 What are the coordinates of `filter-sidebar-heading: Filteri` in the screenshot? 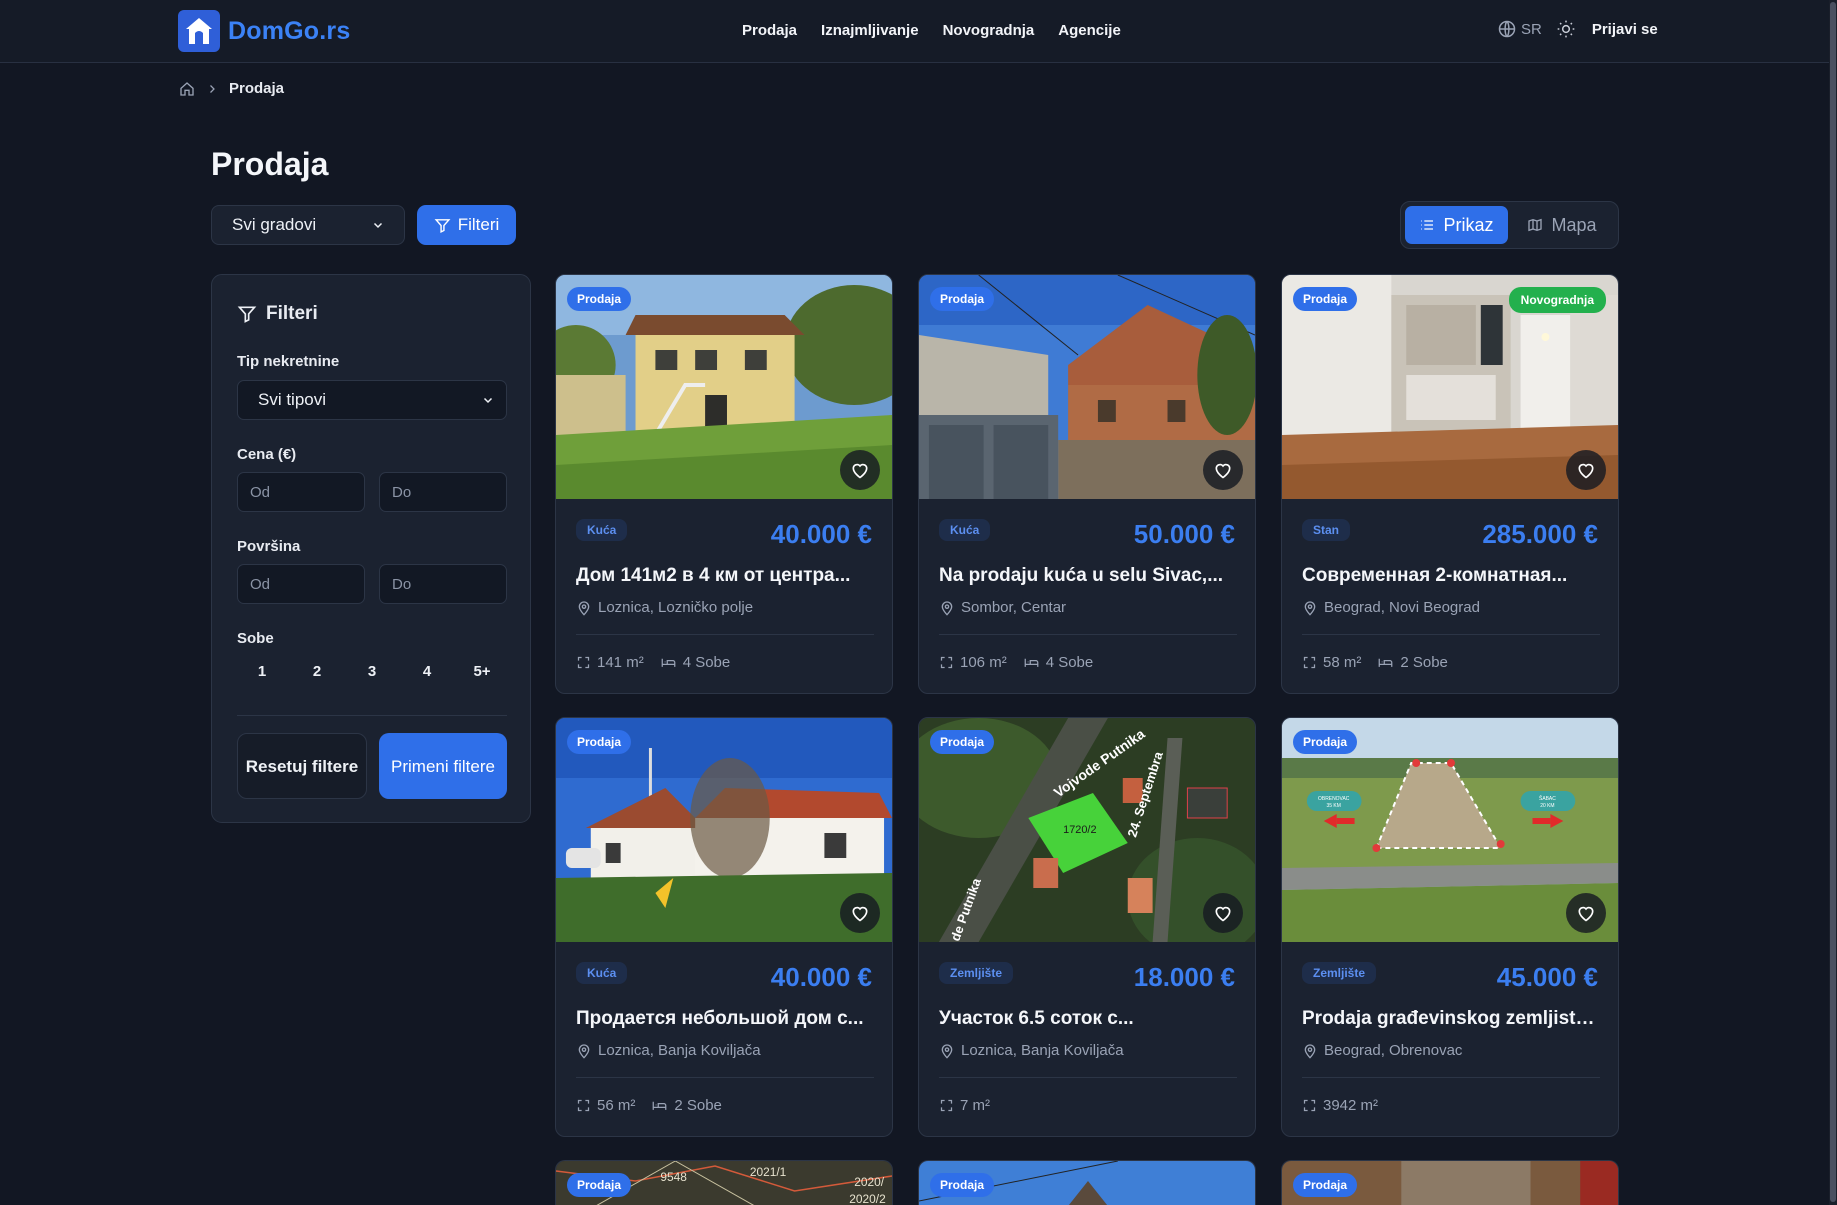 It's located at (277, 314).